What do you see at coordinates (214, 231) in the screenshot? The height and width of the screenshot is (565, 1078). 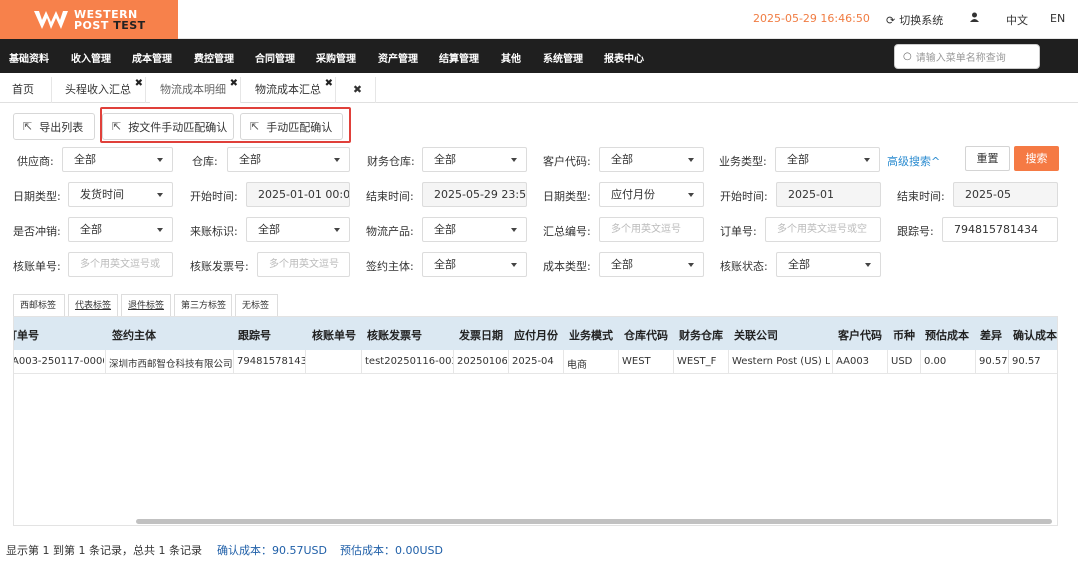 I see `bill-flag-label: 来账标识:` at bounding box center [214, 231].